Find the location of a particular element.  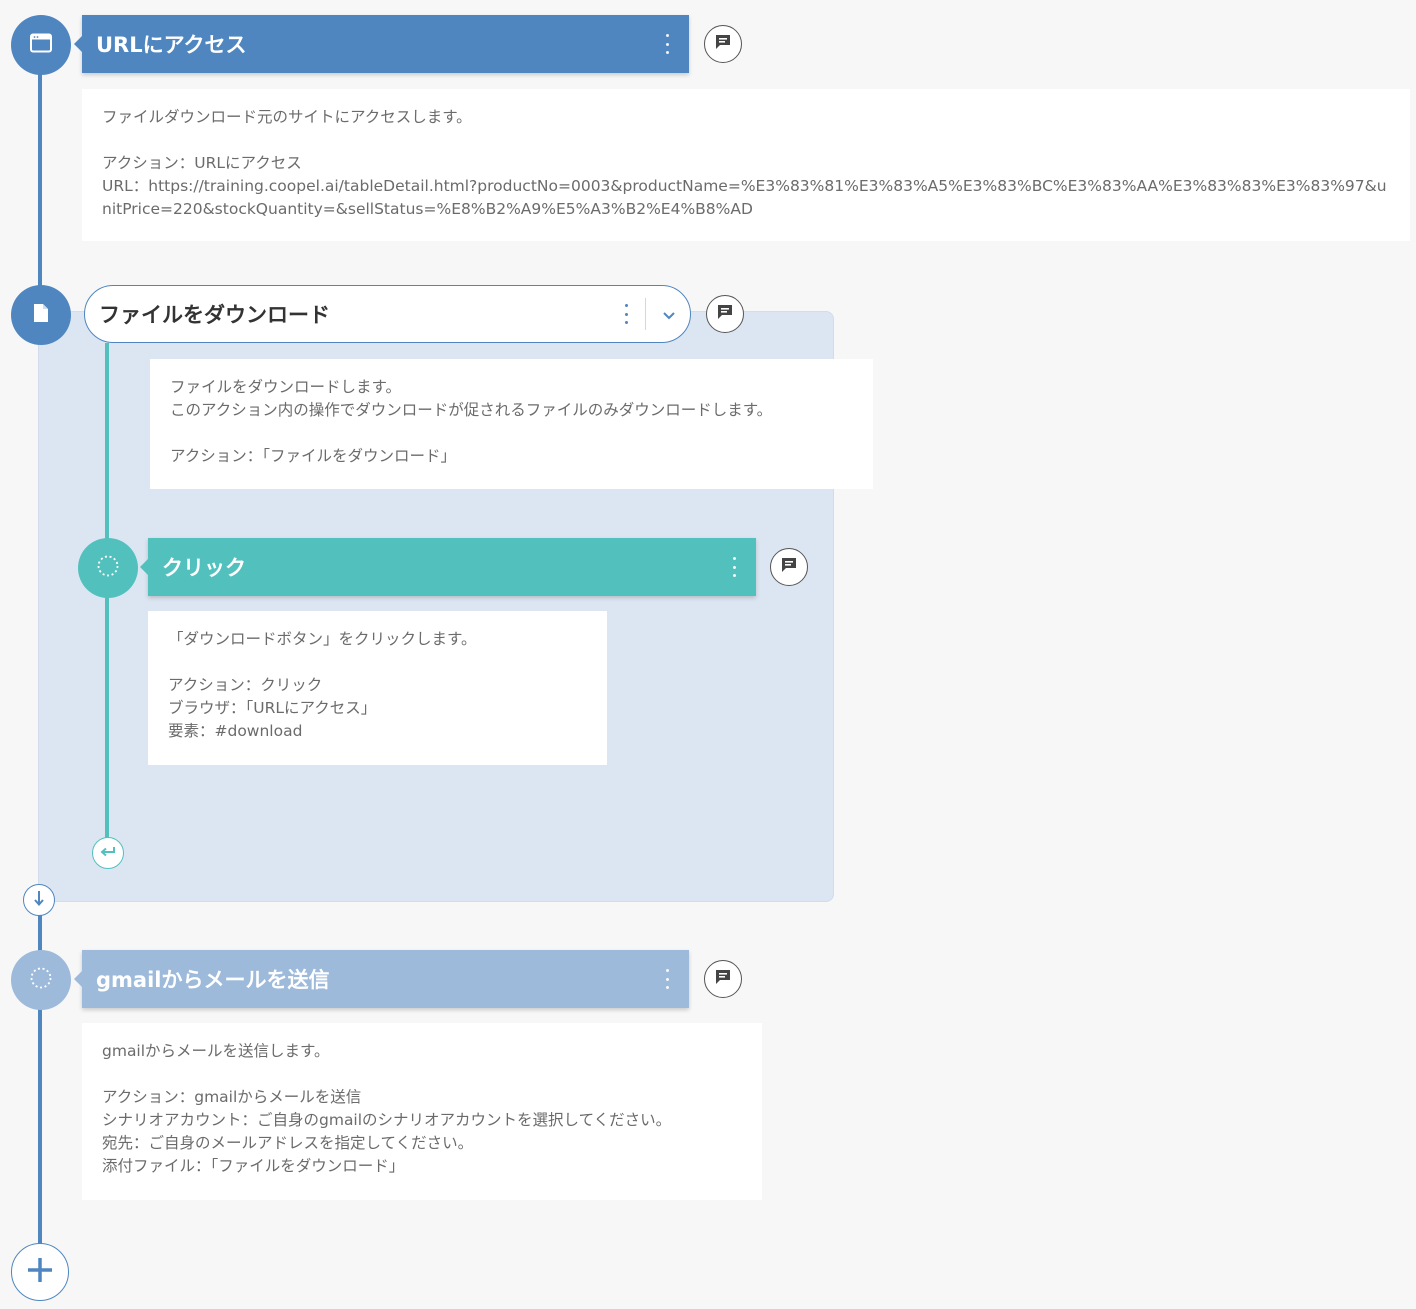

chevron-down-icon is located at coordinates (669, 314).